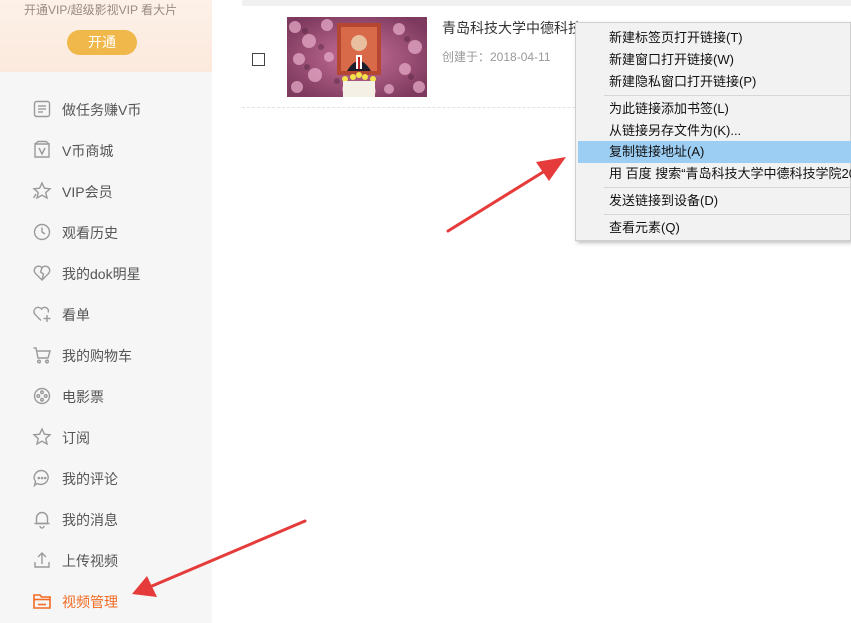 The height and width of the screenshot is (623, 851). What do you see at coordinates (713, 38) in the screenshot?
I see `menu-open-link-new-tab: 新建标签页打开链接(T)` at bounding box center [713, 38].